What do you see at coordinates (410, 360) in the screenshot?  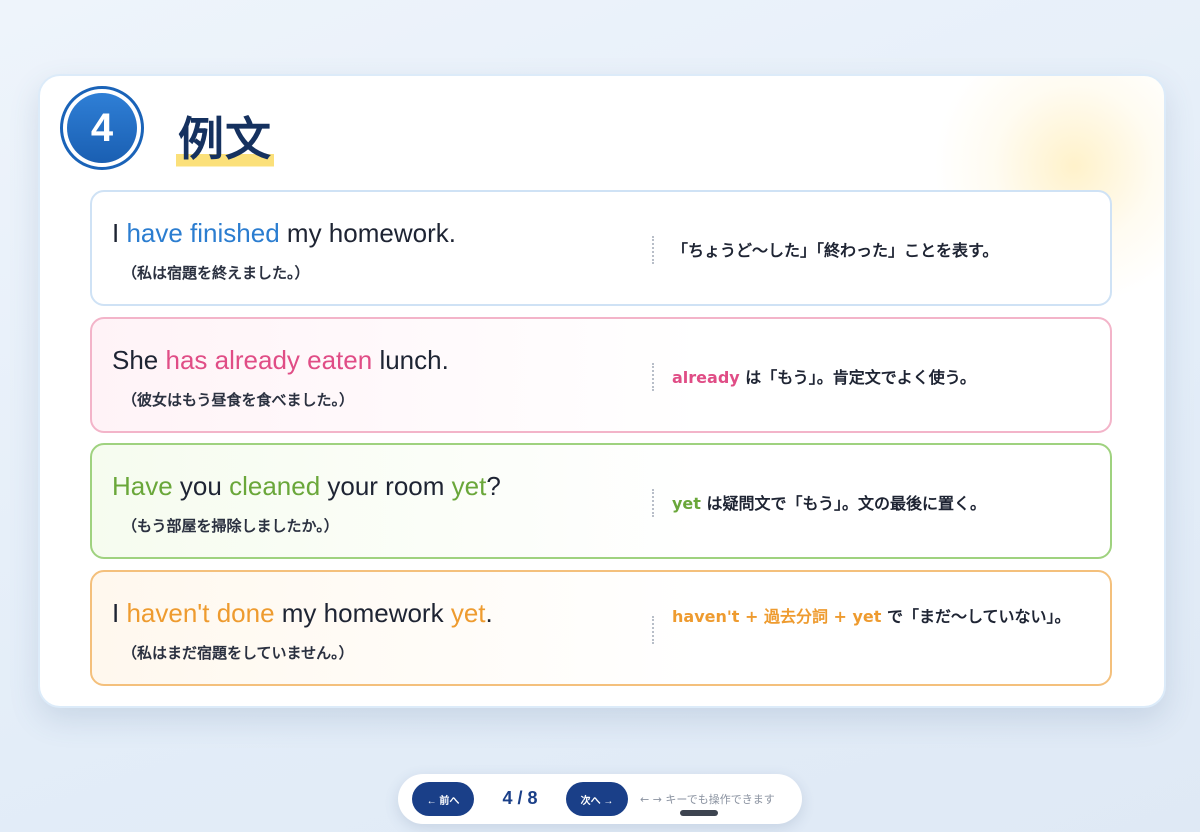 I see `sentence-text: lunch.` at bounding box center [410, 360].